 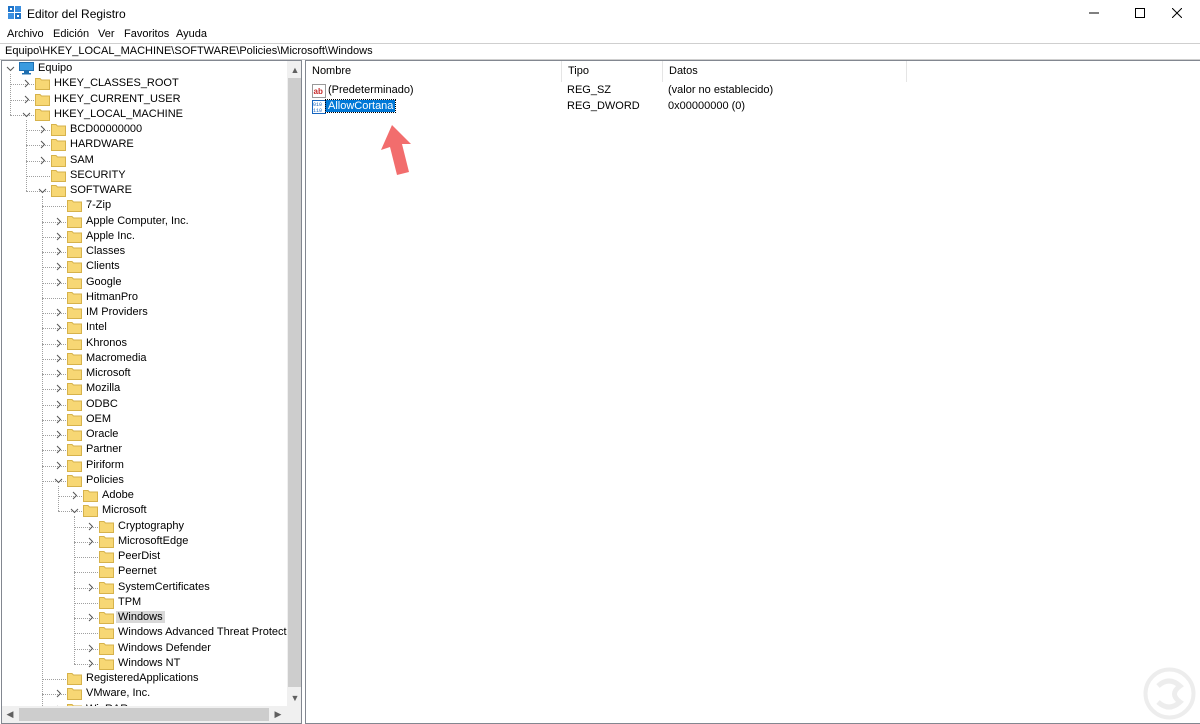 What do you see at coordinates (144, 114) in the screenshot?
I see `tree-item: HKEY_LOCAL_MACHINE` at bounding box center [144, 114].